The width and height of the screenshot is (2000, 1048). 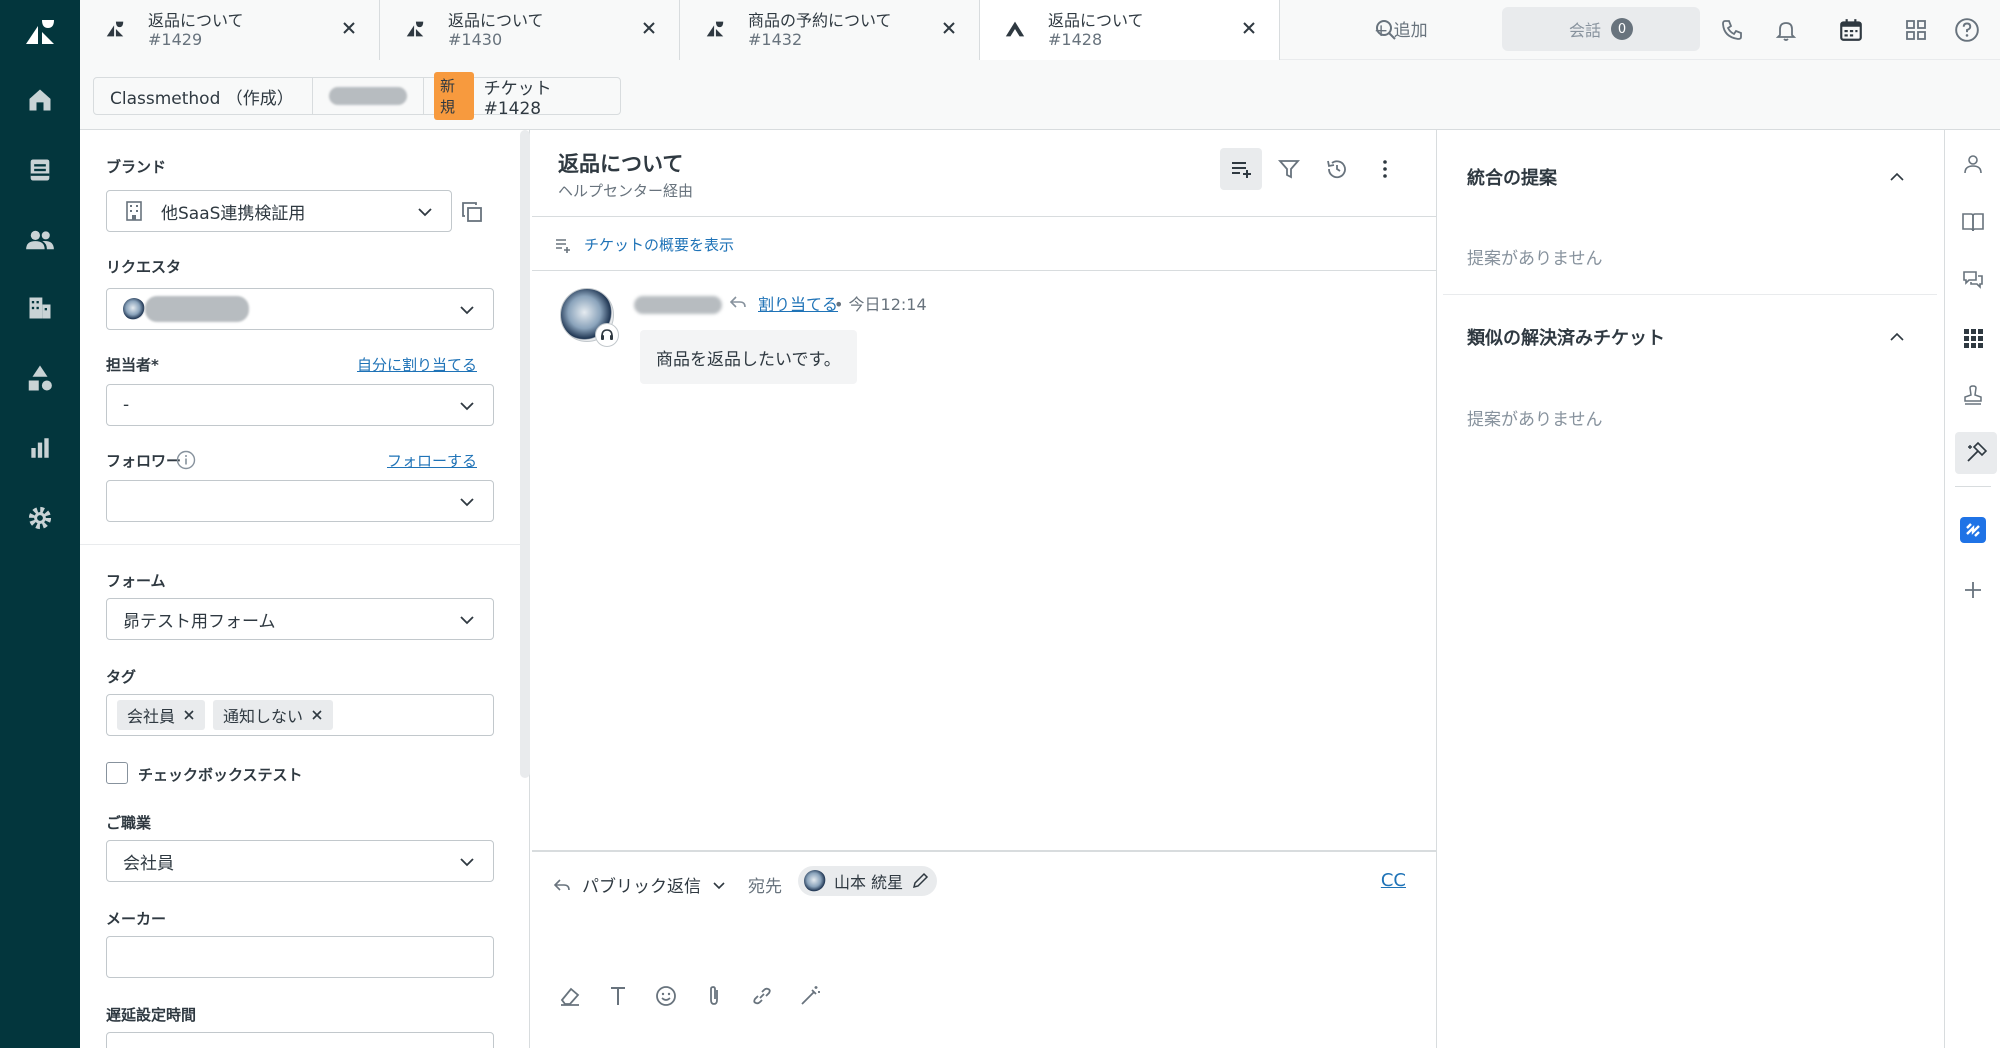 What do you see at coordinates (714, 996) in the screenshot?
I see `attachment-icon` at bounding box center [714, 996].